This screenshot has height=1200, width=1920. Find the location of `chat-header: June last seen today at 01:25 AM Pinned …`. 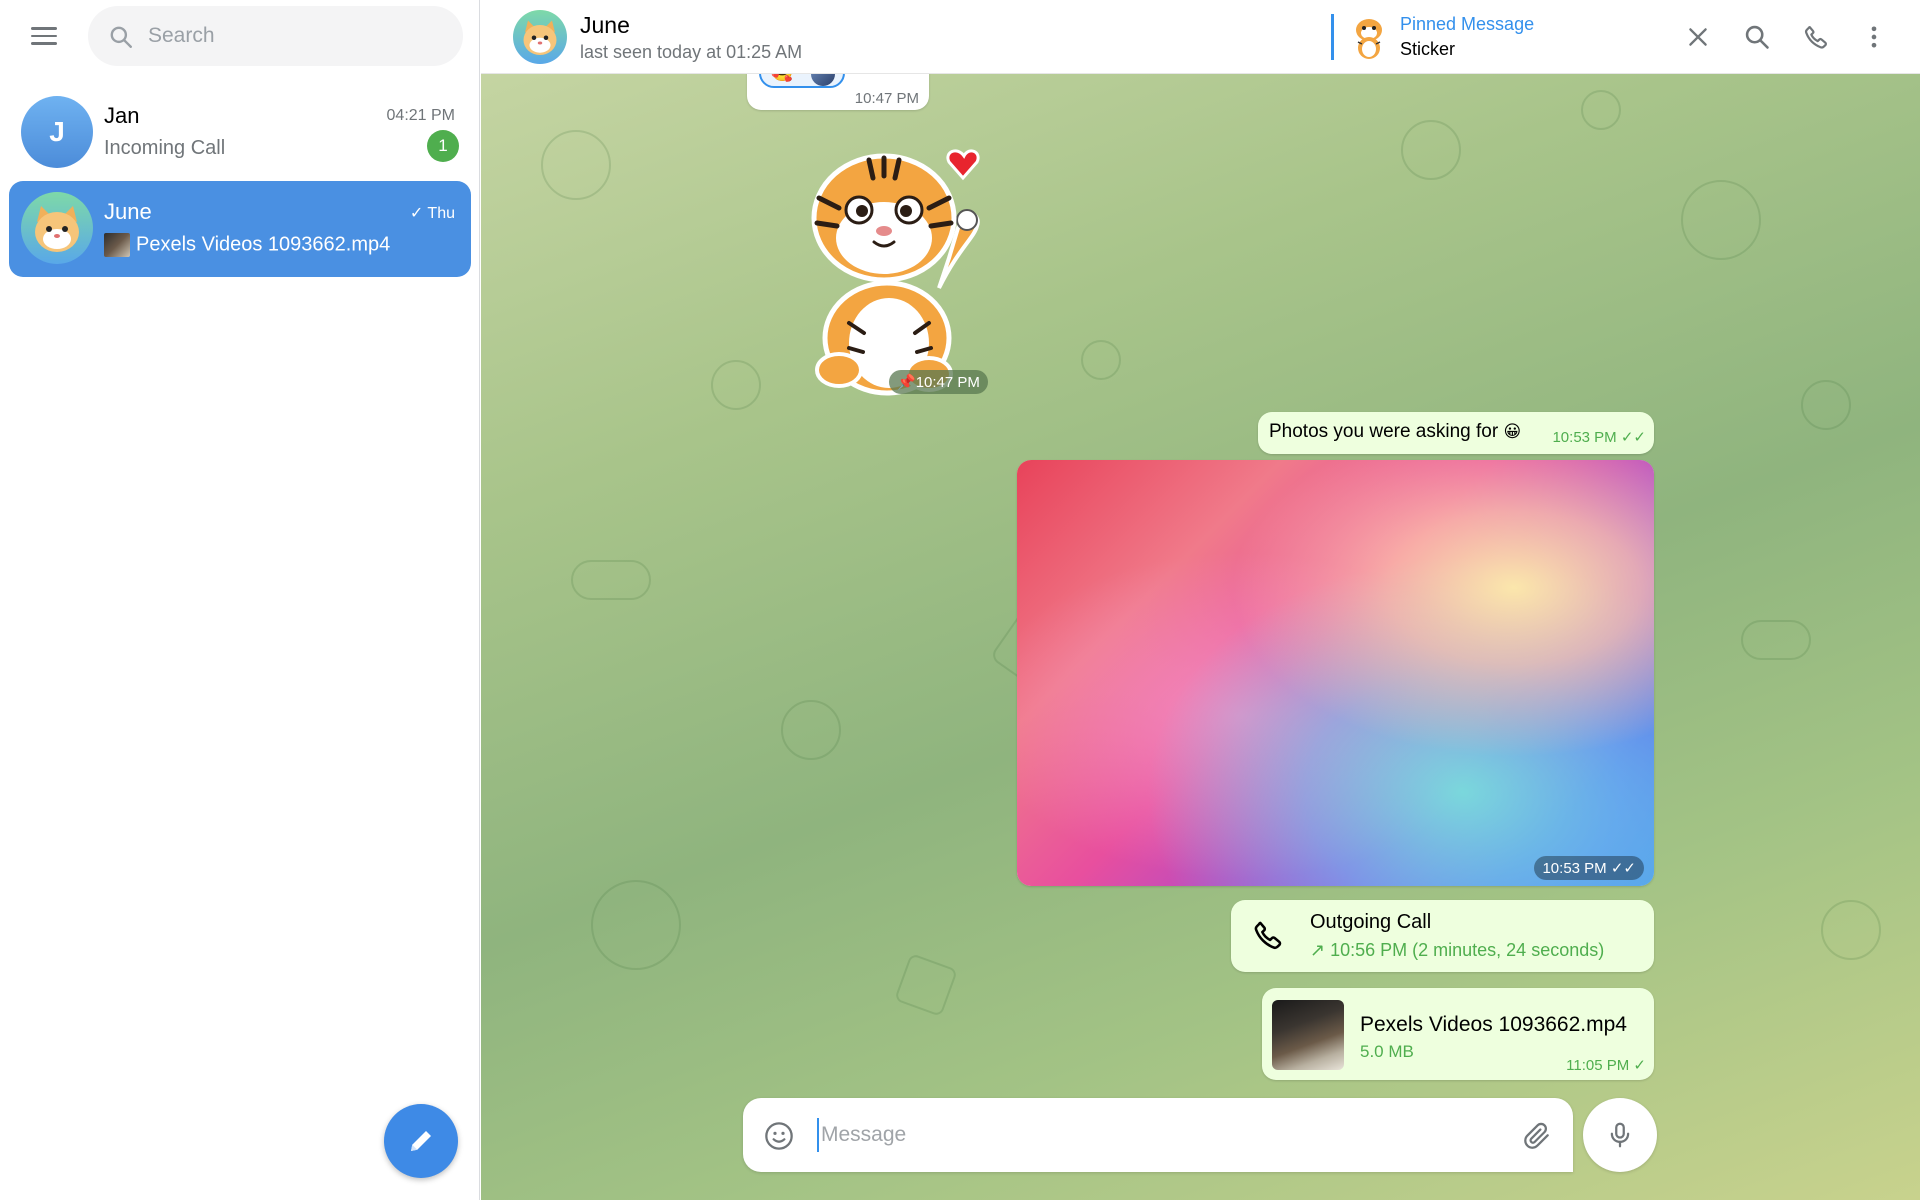

chat-header: June last seen today at 01:25 AM Pinned … is located at coordinates (1200, 37).